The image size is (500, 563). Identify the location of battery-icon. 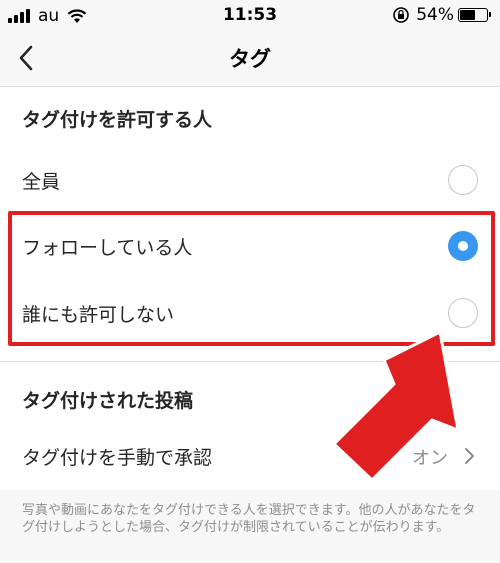
(474, 15).